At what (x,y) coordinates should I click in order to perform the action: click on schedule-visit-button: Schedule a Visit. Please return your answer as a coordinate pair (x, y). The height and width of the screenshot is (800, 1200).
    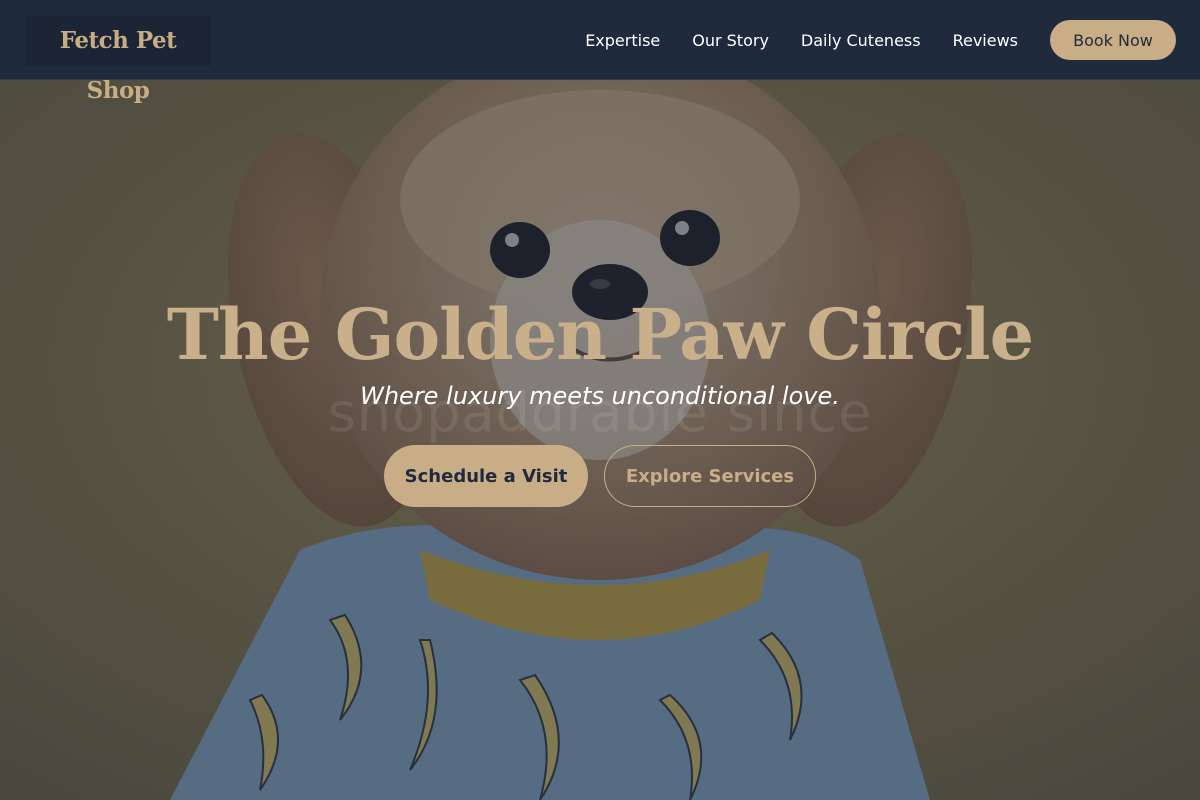
    Looking at the image, I should click on (486, 476).